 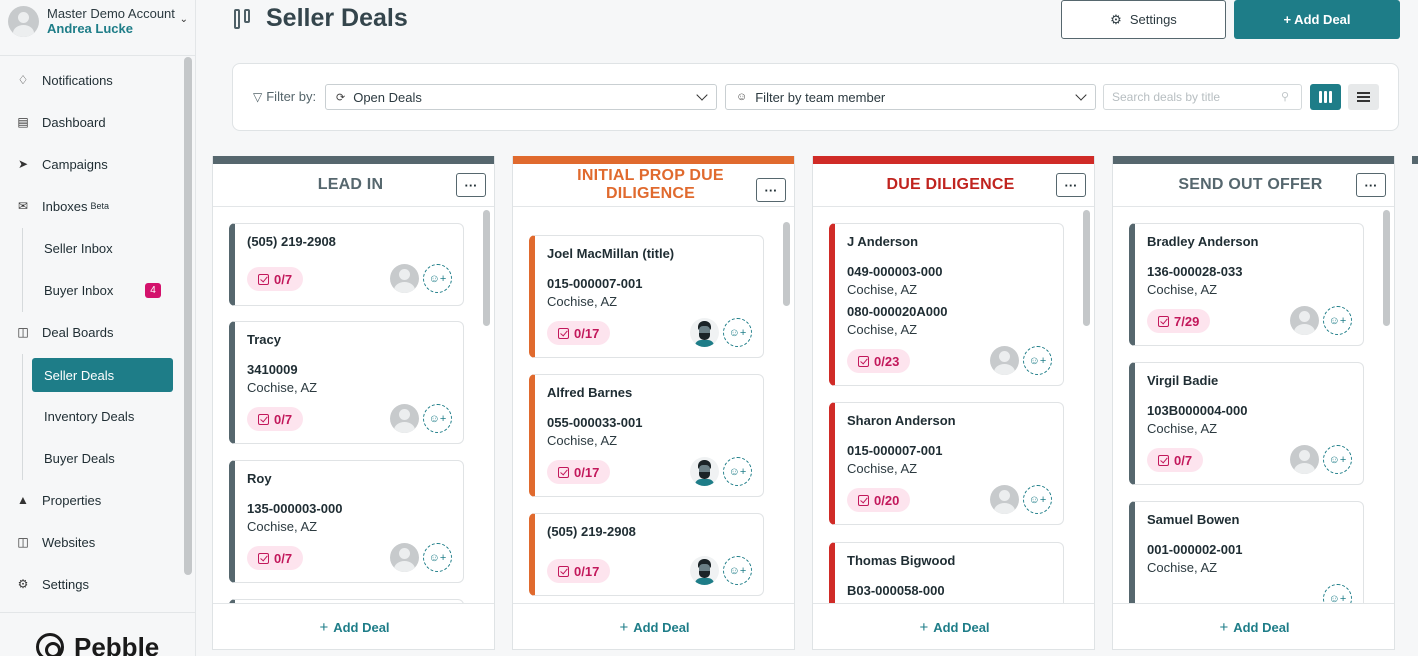 I want to click on dashboard-icon: ▤, so click(x=23, y=122).